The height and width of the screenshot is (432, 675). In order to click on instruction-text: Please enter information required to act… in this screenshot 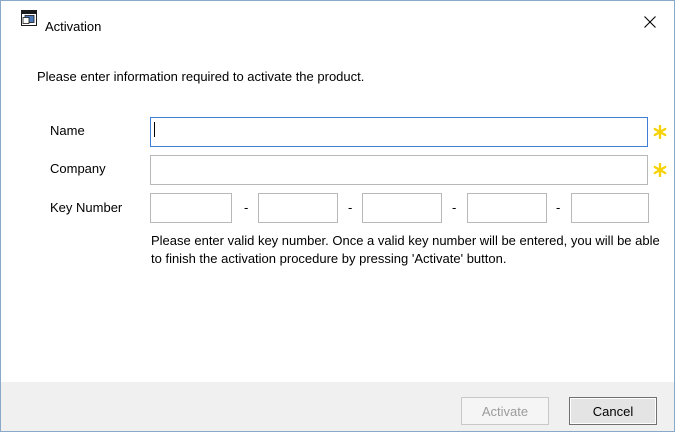, I will do `click(201, 76)`.